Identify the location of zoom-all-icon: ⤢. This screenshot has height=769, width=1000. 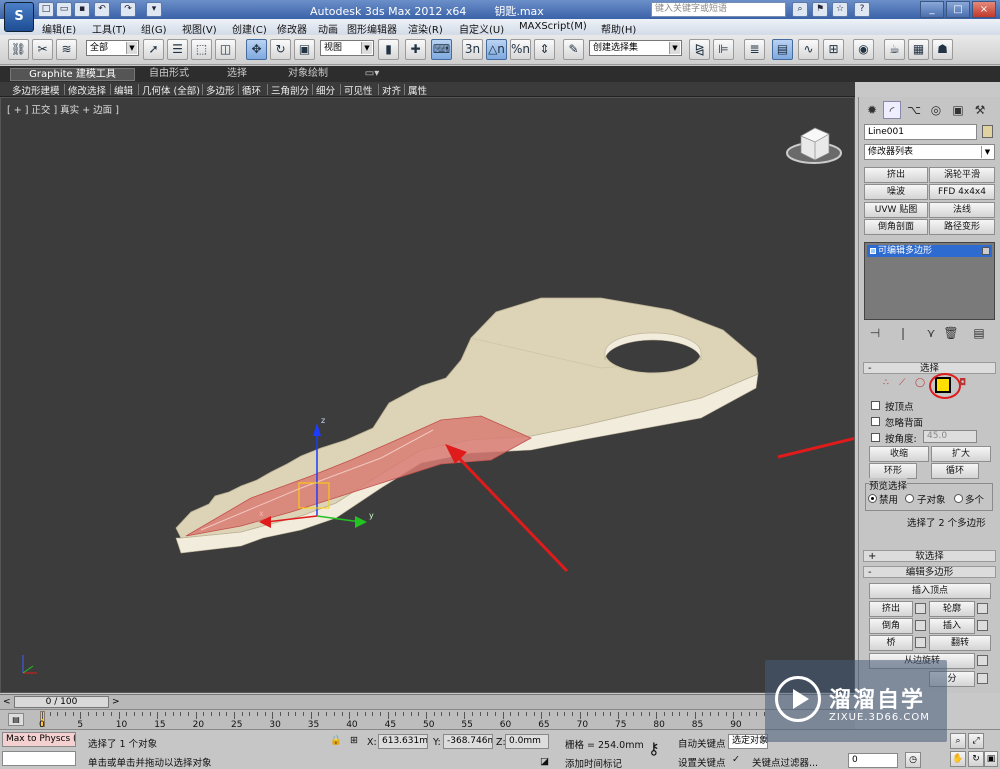
(976, 741).